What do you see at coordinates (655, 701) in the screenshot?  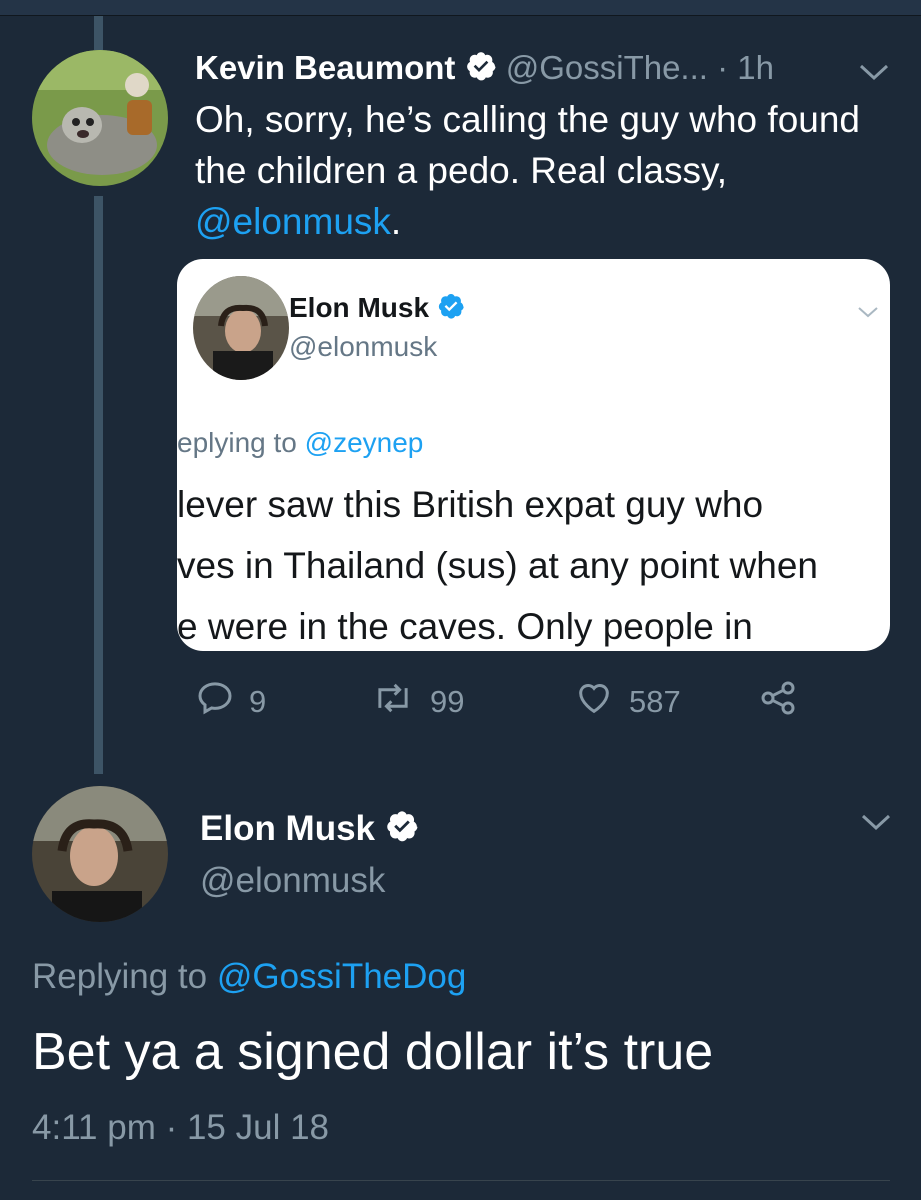 I see `like-count: 587` at bounding box center [655, 701].